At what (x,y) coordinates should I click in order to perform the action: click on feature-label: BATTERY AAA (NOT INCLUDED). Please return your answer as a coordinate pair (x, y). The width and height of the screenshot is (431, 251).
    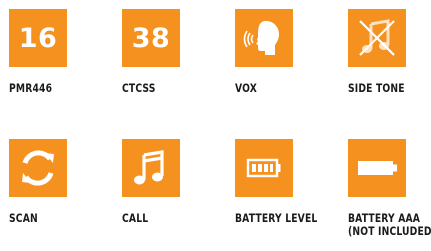
    Looking at the image, I should click on (389, 224).